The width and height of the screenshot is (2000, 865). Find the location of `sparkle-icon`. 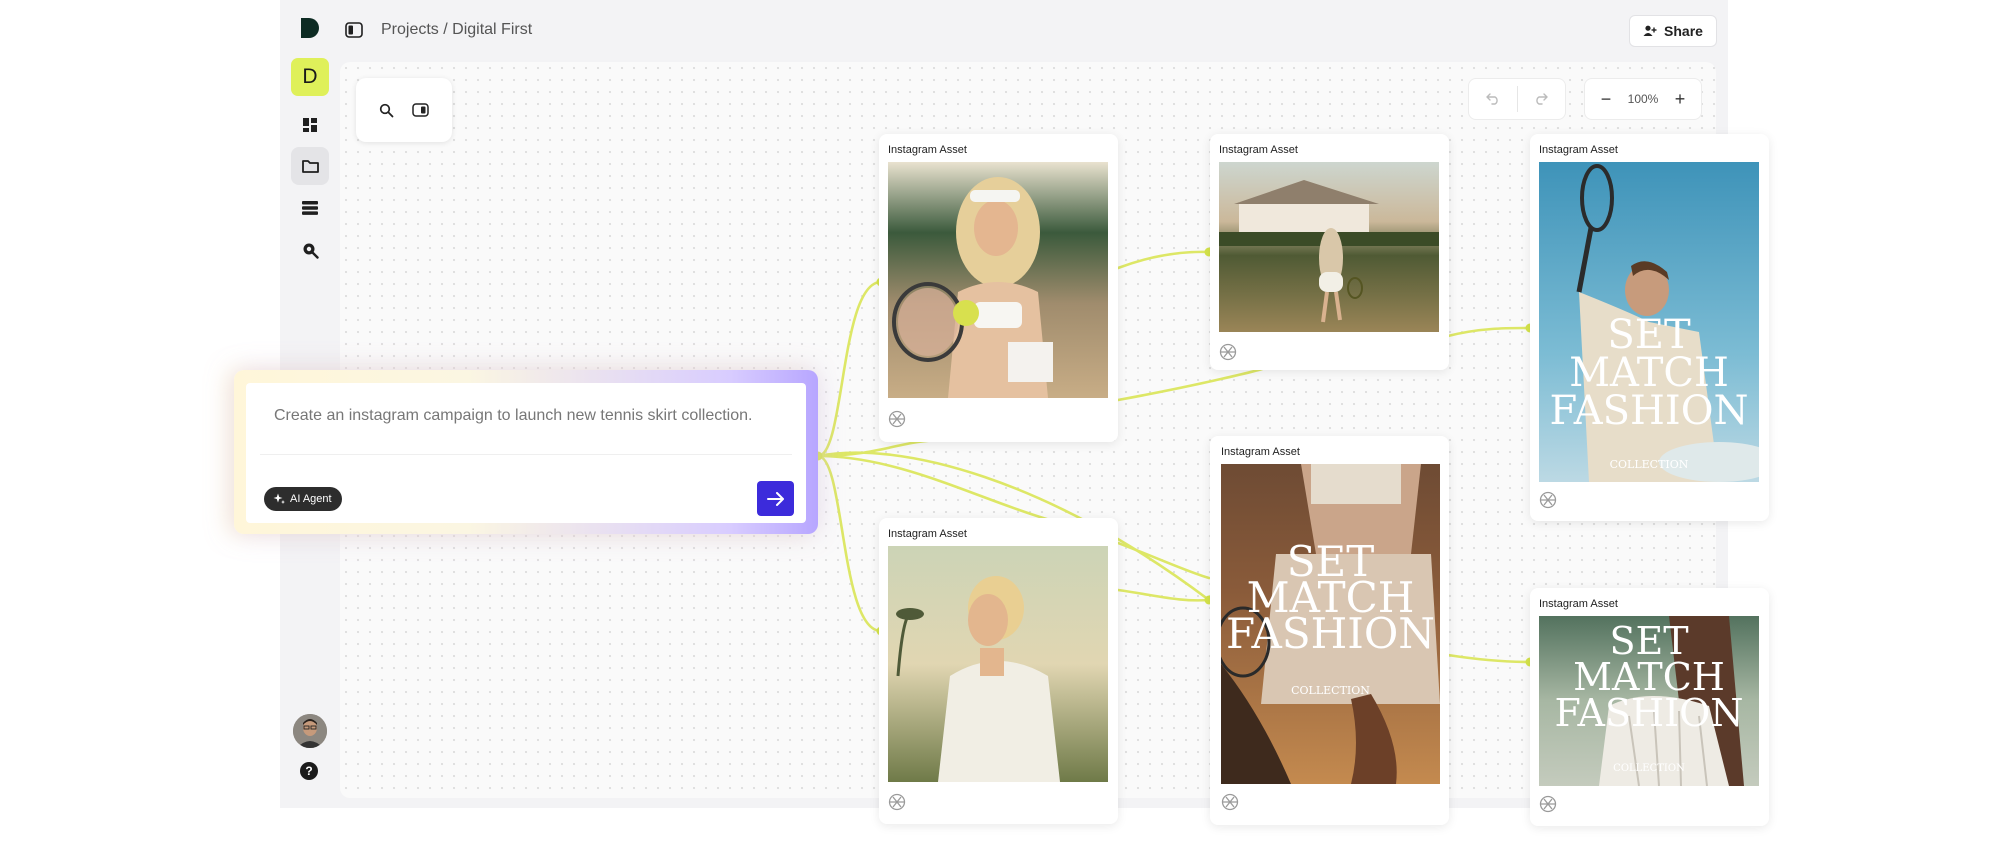

sparkle-icon is located at coordinates (279, 498).